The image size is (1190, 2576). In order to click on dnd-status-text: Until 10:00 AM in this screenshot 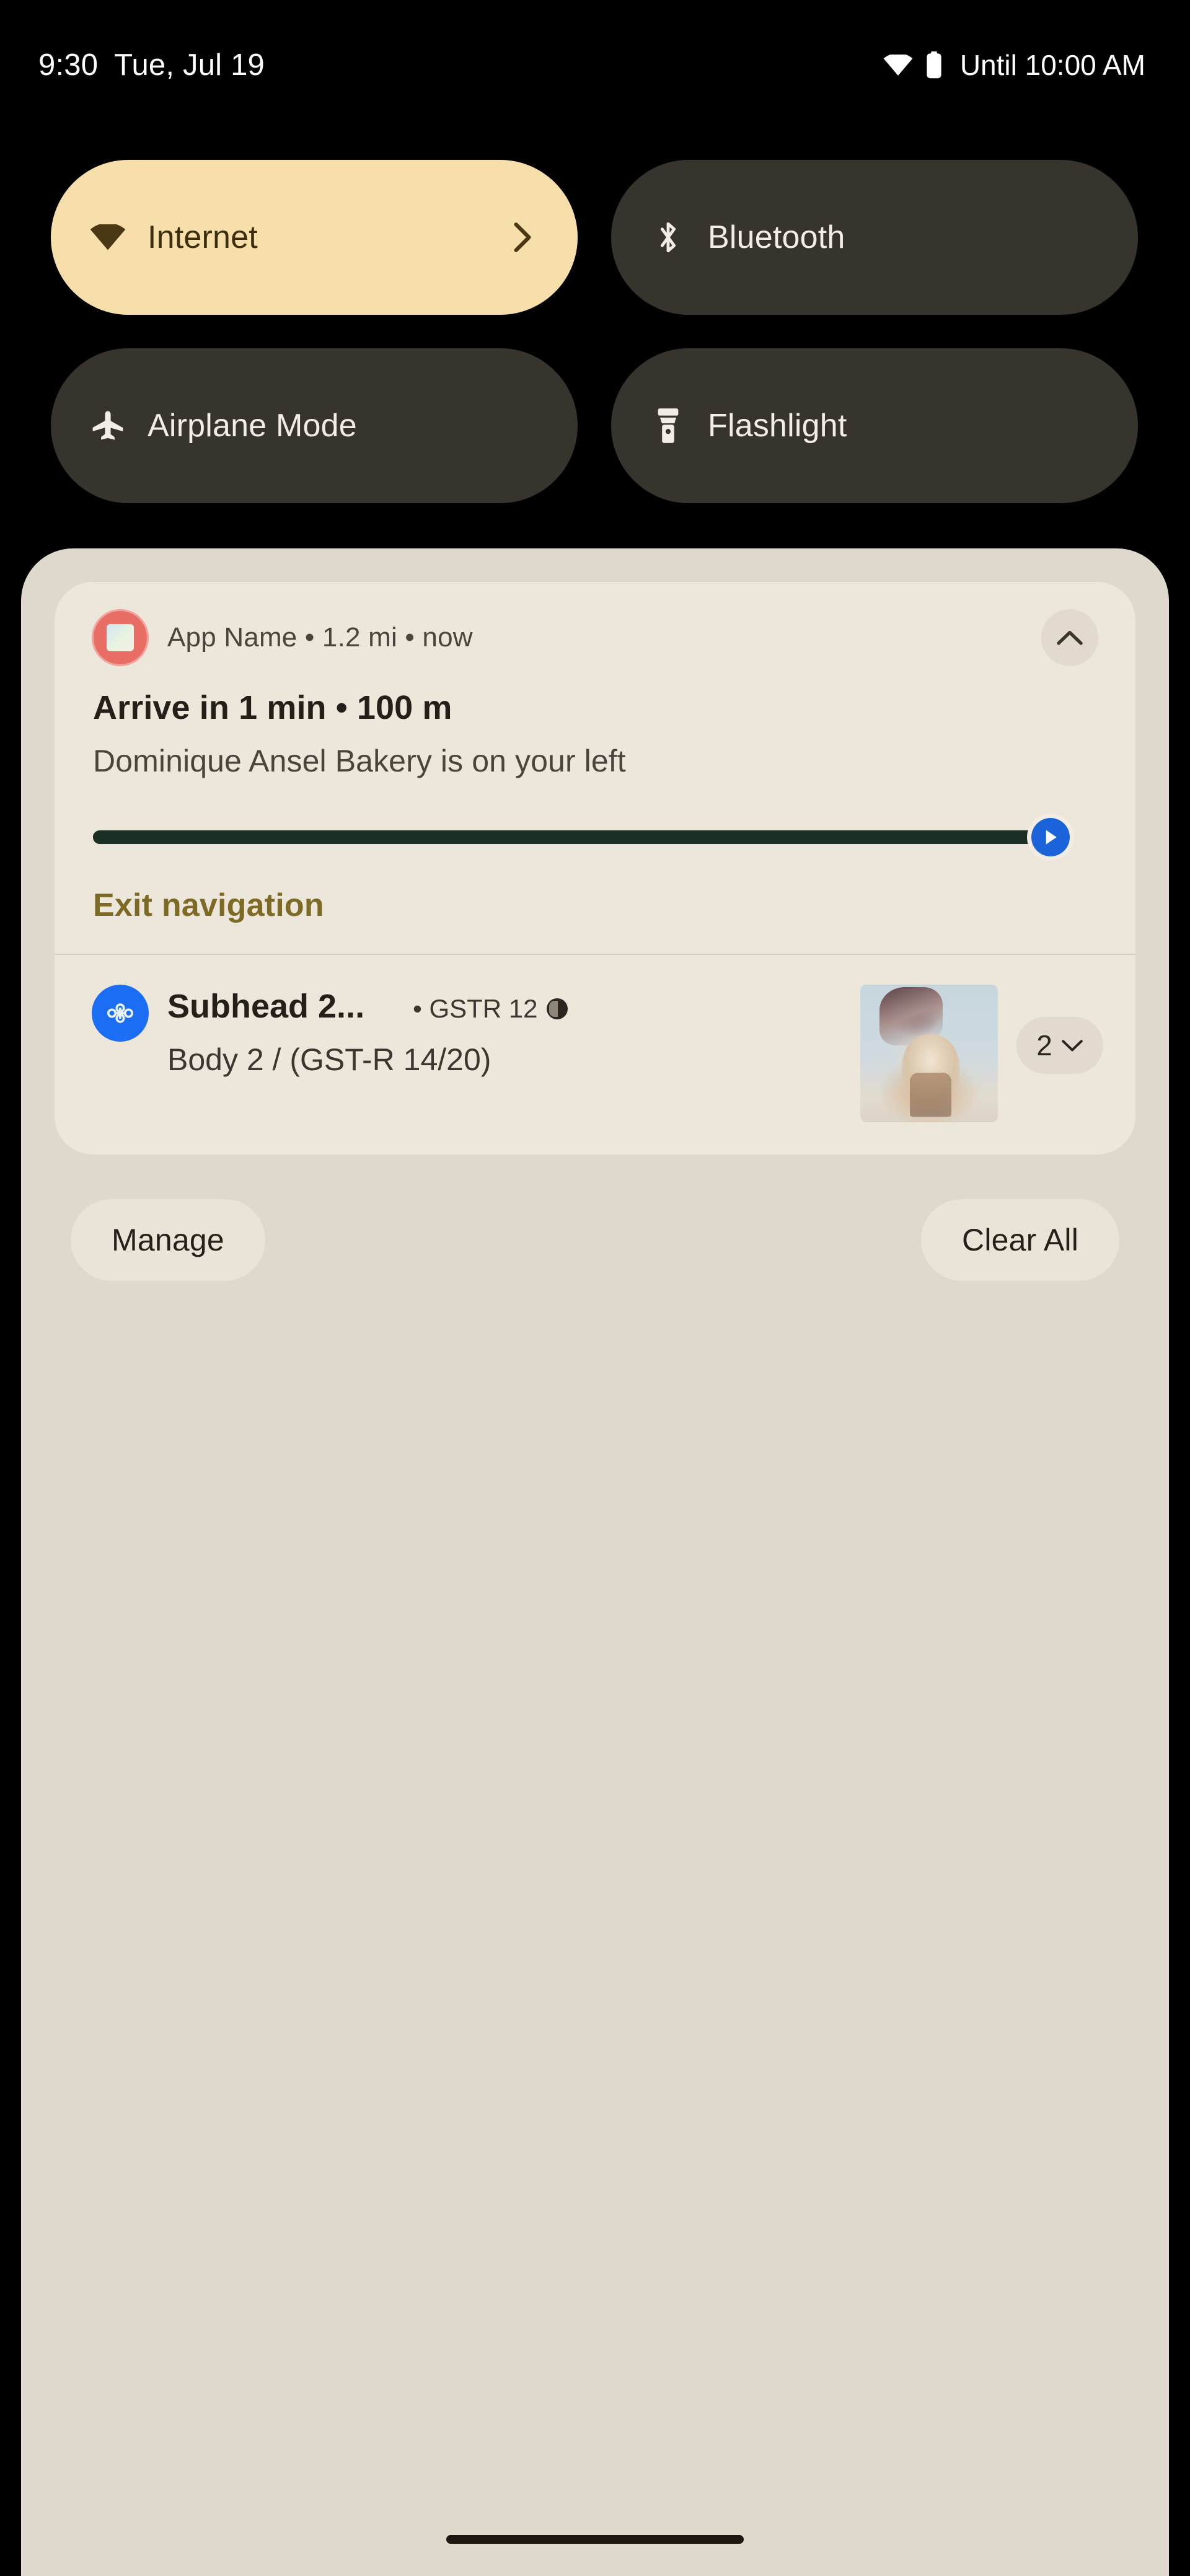, I will do `click(1052, 65)`.